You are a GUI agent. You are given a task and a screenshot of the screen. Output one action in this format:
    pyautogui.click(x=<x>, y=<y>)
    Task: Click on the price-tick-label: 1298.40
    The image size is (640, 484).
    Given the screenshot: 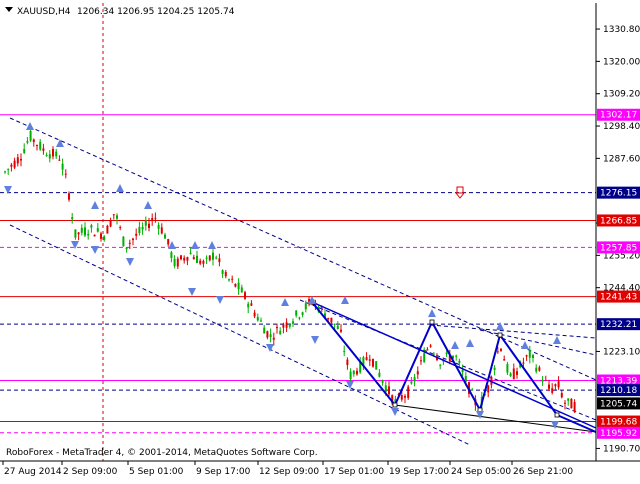 What is the action you would take?
    pyautogui.click(x=621, y=127)
    